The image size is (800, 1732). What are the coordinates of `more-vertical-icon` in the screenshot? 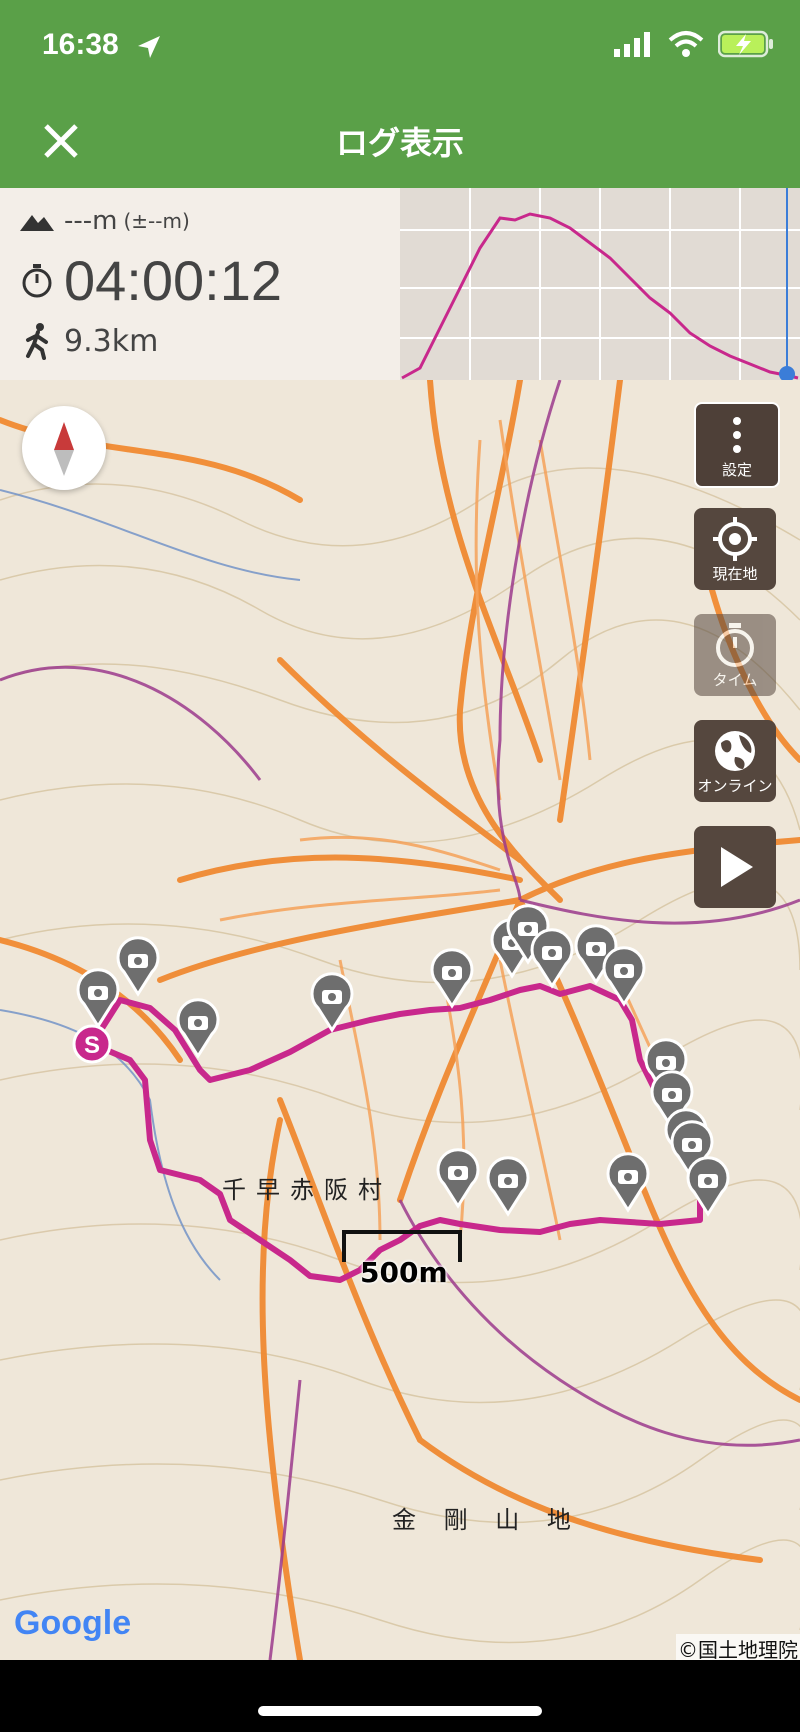 It's located at (737, 435).